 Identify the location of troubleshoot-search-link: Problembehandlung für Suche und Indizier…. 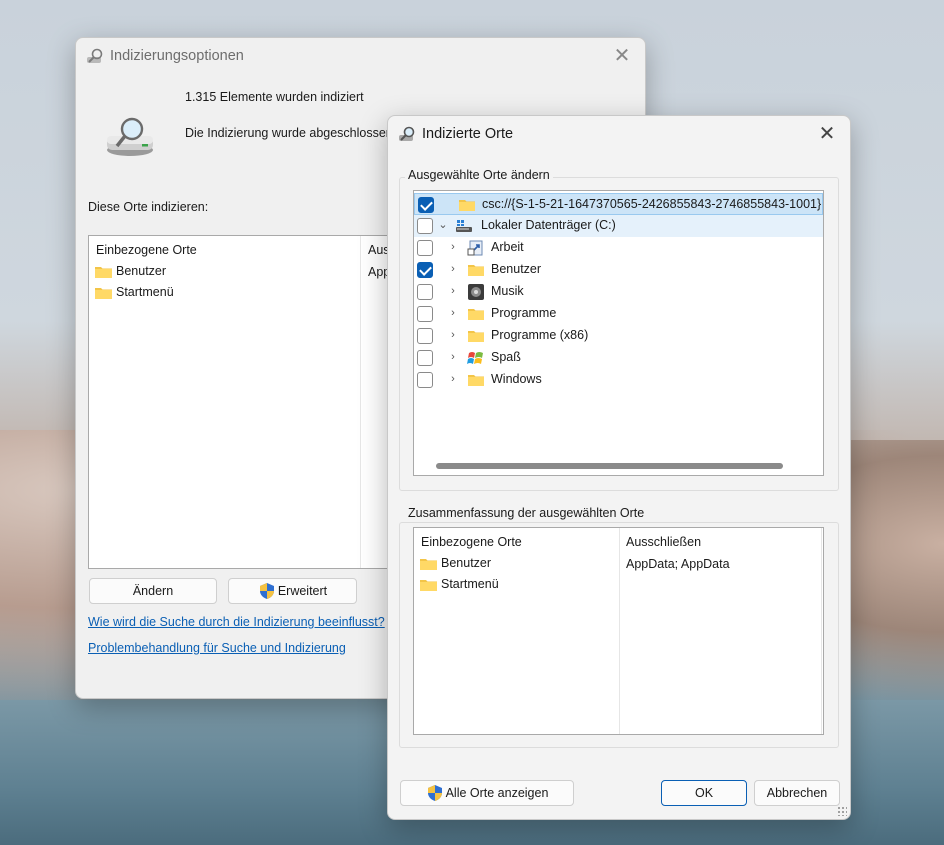
(217, 648).